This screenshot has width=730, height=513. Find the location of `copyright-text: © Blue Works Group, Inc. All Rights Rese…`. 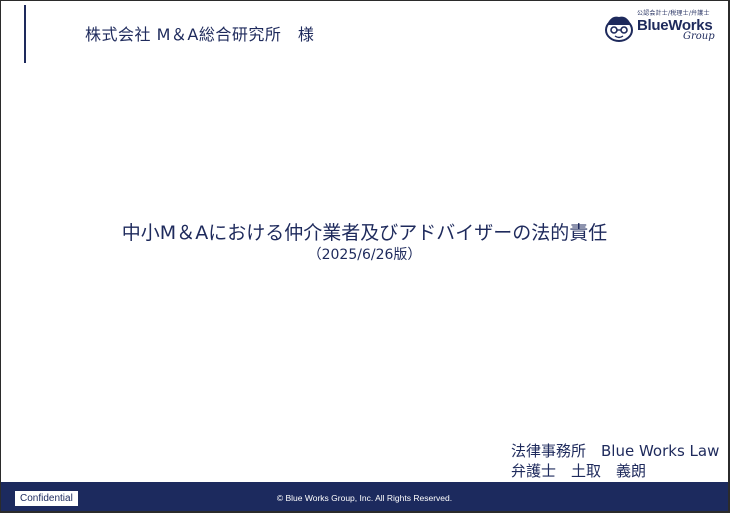

copyright-text: © Blue Works Group, Inc. All Rights Rese… is located at coordinates (364, 498).